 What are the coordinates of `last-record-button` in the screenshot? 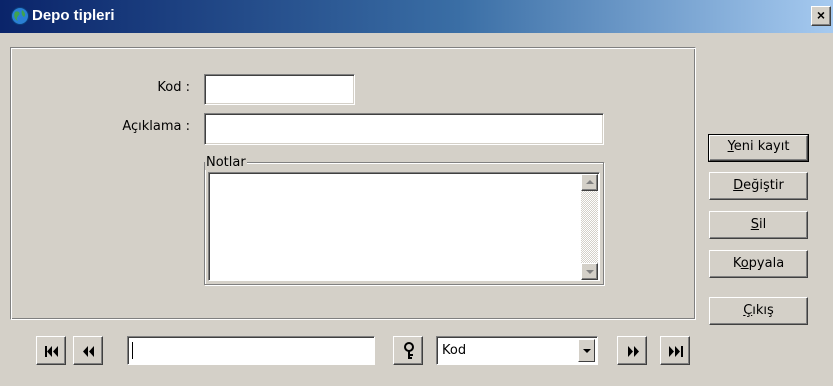 It's located at (675, 350).